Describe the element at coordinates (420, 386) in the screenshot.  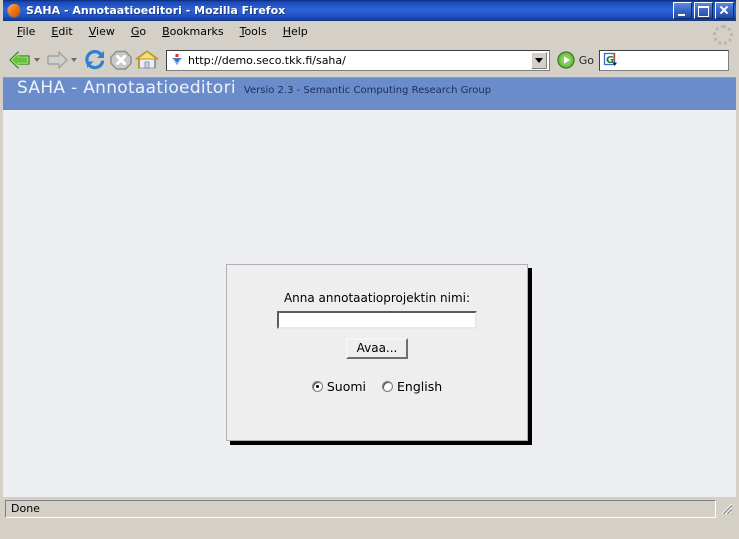
I see `language-label-english: English` at that location.